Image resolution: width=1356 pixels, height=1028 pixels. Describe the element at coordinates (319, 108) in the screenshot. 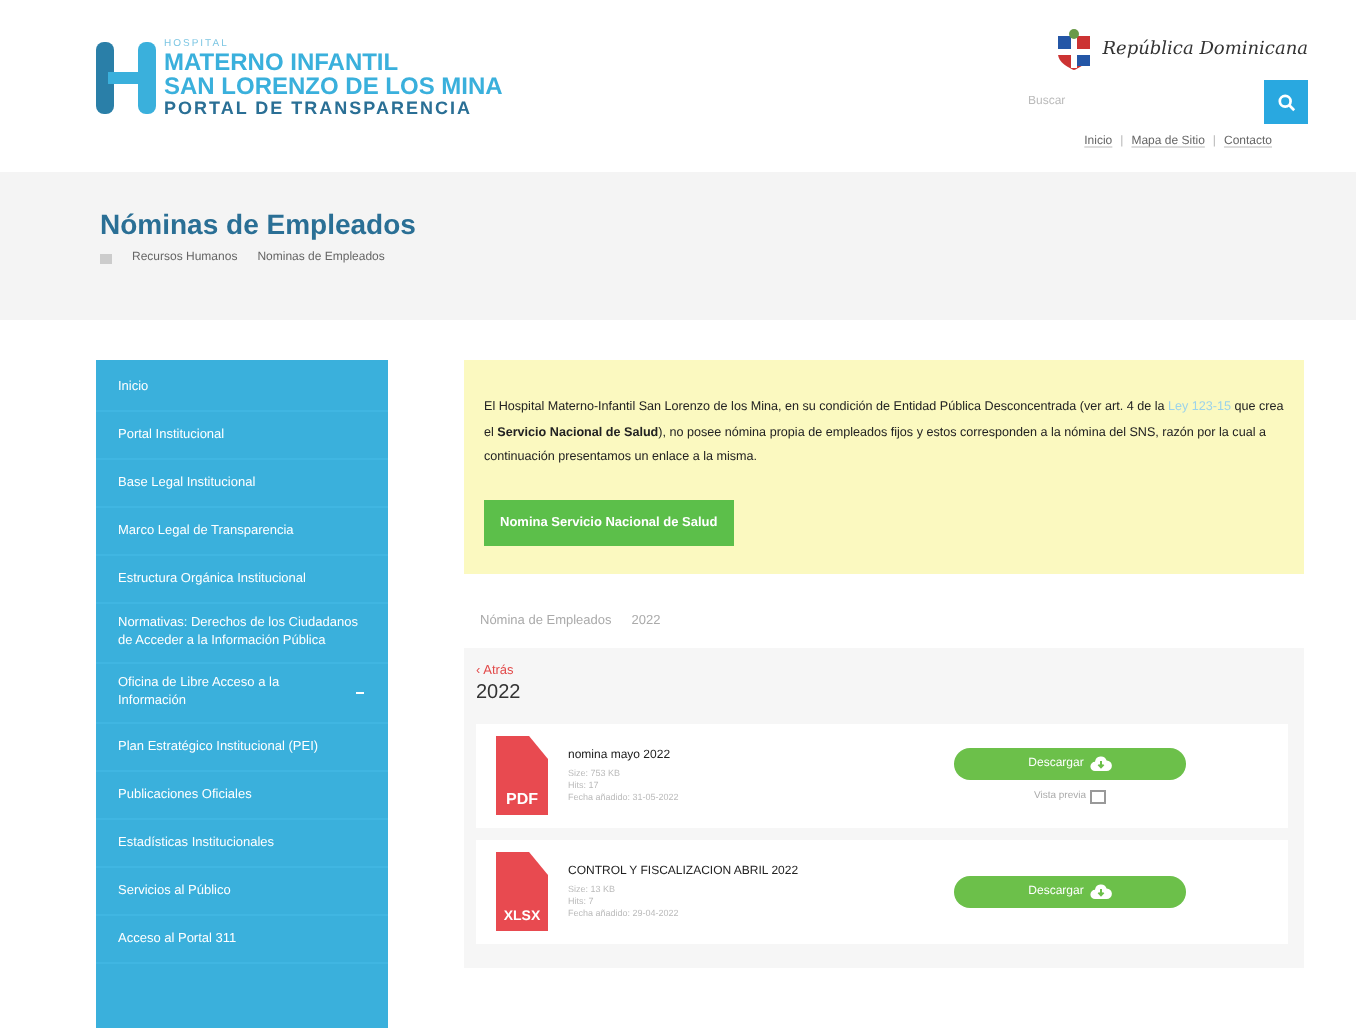

I see `logo-subtitle: PORTAL DE TRANSPARENCIA` at that location.